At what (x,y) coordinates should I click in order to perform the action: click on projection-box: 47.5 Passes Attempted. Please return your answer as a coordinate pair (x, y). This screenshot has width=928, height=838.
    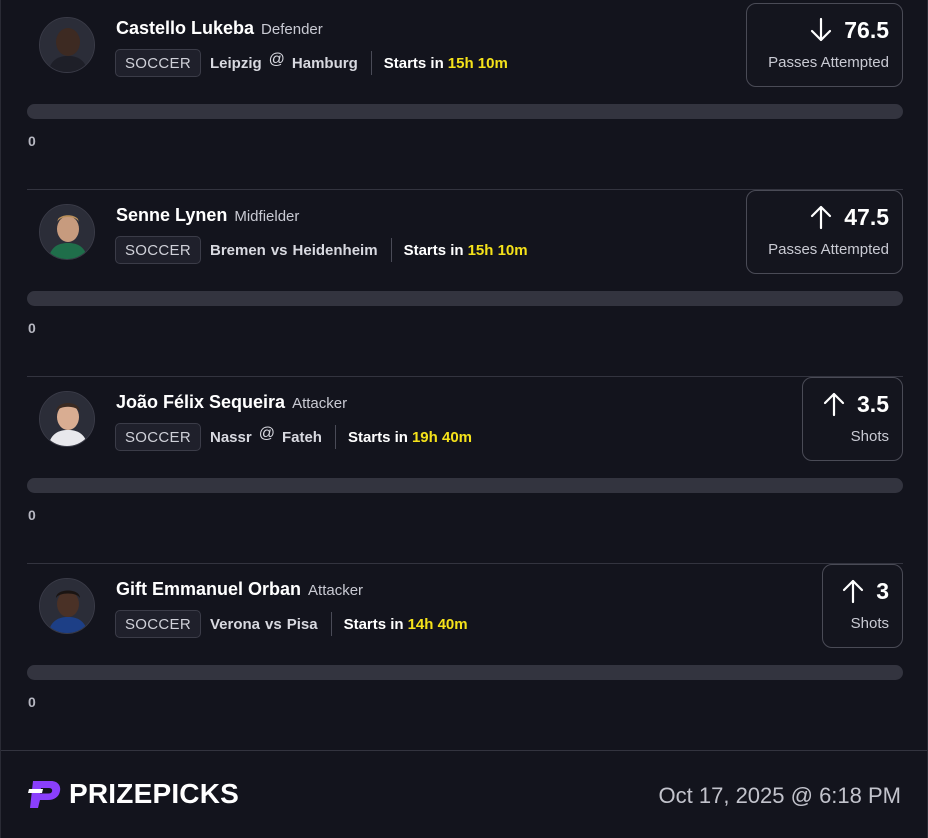
    Looking at the image, I should click on (824, 232).